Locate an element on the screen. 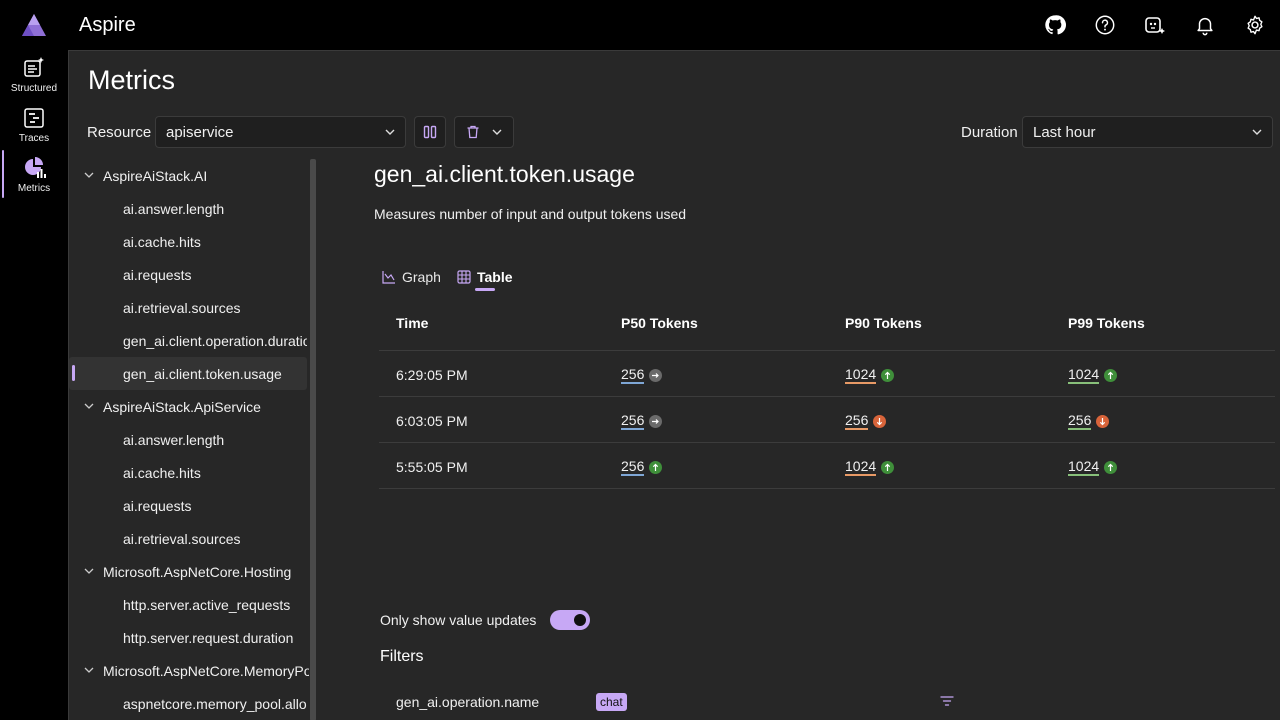 Image resolution: width=1280 pixels, height=720 pixels. nav-structured-label: Structured is located at coordinates (34, 88).